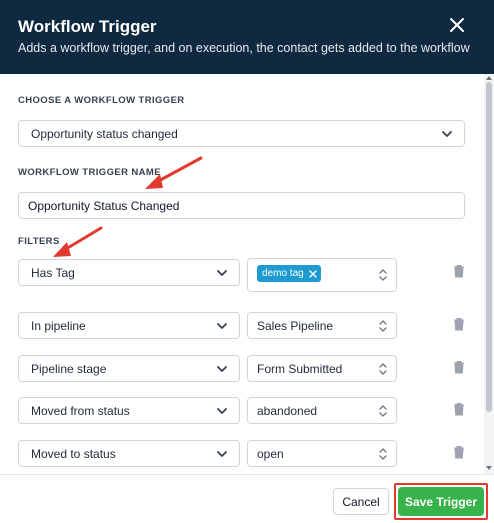 Image resolution: width=494 pixels, height=523 pixels. Describe the element at coordinates (87, 26) in the screenshot. I see `modal-title: Workflow Trigger` at that location.